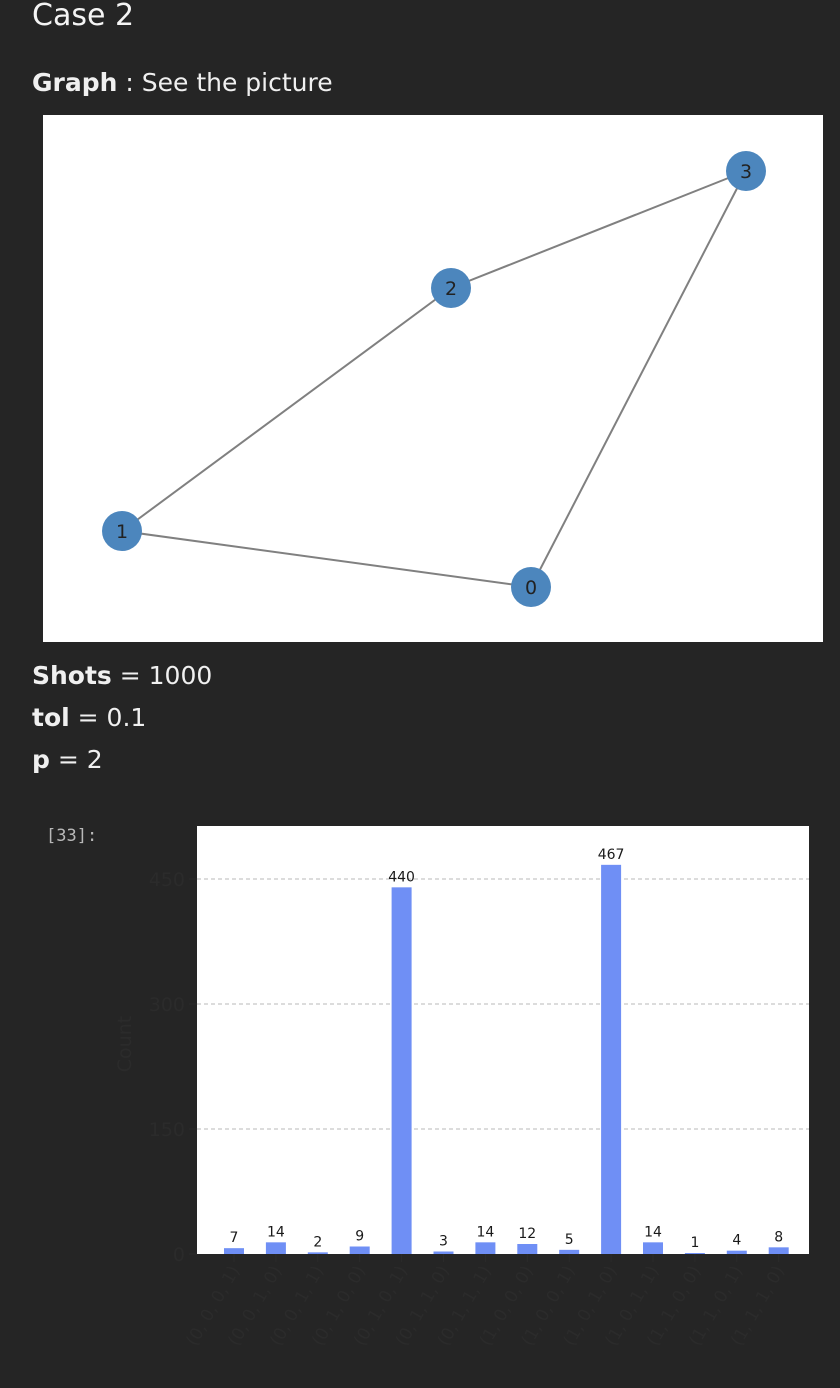 Image resolution: width=840 pixels, height=1388 pixels. Describe the element at coordinates (234, 1238) in the screenshot. I see `bar-value-label-0: 7` at that location.